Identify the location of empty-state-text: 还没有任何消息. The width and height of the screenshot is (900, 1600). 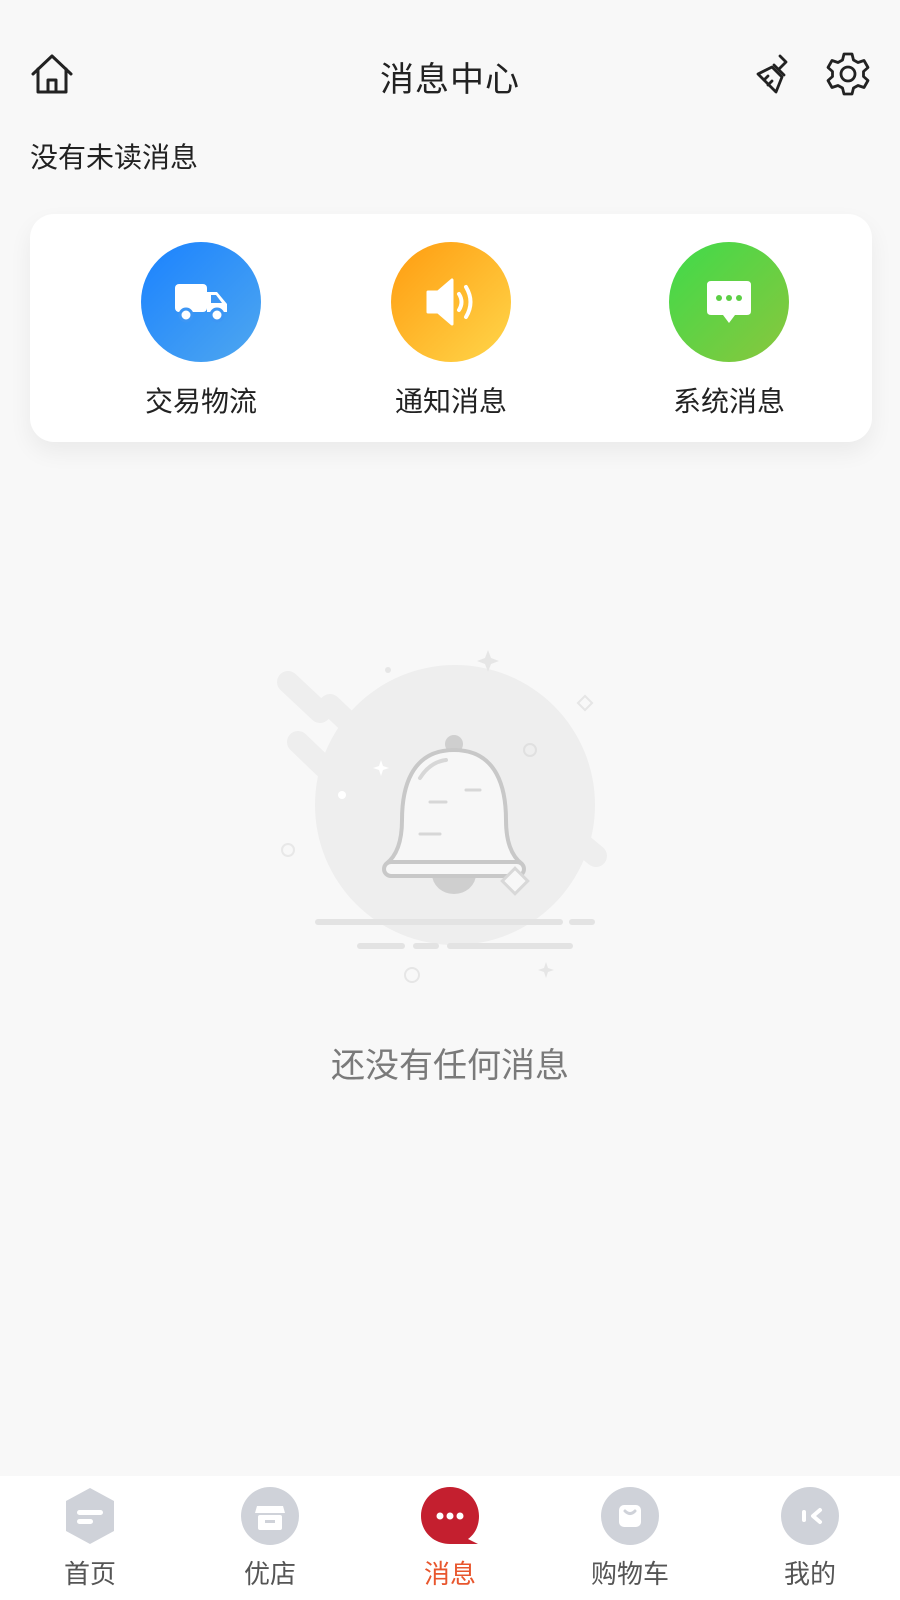
(450, 1066).